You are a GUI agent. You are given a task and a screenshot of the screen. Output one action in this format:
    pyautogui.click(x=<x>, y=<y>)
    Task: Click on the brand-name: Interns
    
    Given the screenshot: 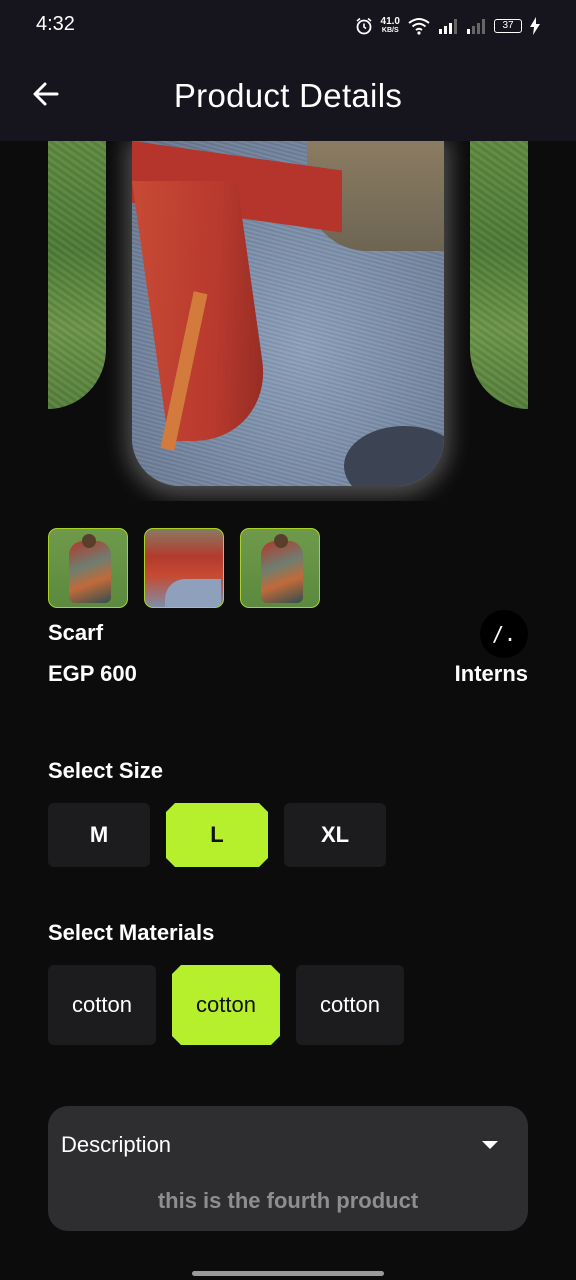 What is the action you would take?
    pyautogui.click(x=491, y=673)
    